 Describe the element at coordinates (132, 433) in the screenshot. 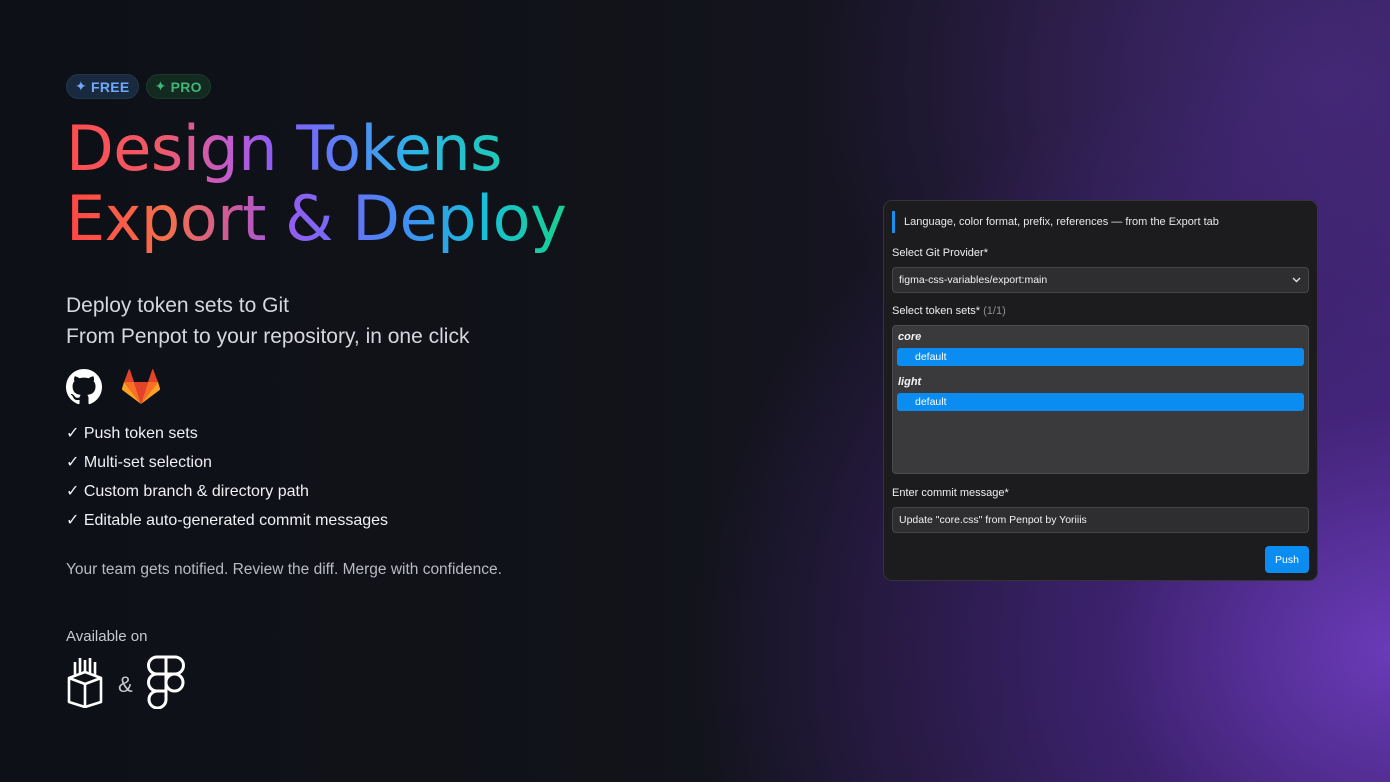

I see `feature-item: ✓ Push token sets` at that location.